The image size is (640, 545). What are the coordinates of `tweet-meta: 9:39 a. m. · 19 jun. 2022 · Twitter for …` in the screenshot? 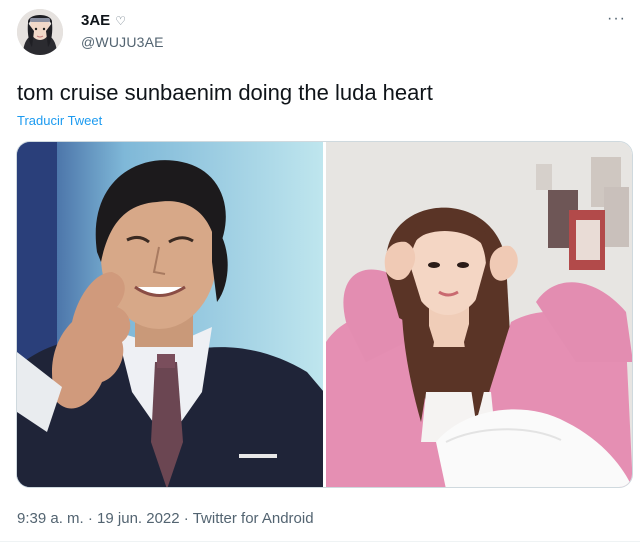 It's located at (165, 518).